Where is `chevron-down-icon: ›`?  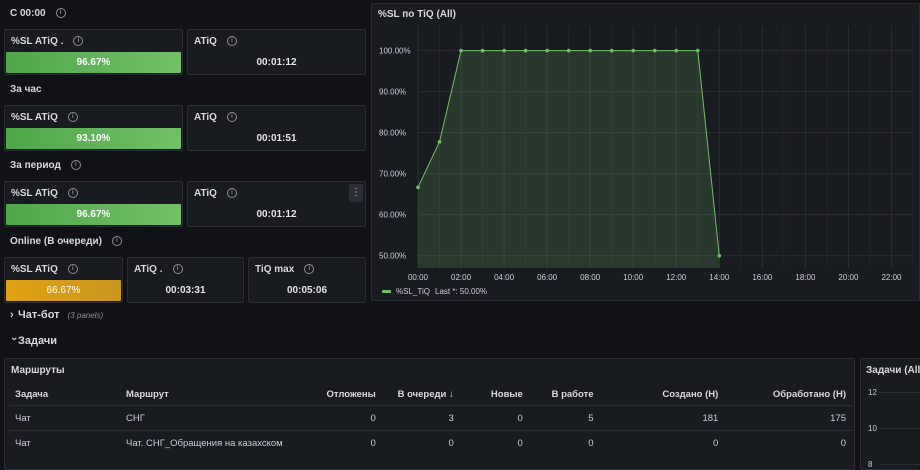 chevron-down-icon: › is located at coordinates (14, 339).